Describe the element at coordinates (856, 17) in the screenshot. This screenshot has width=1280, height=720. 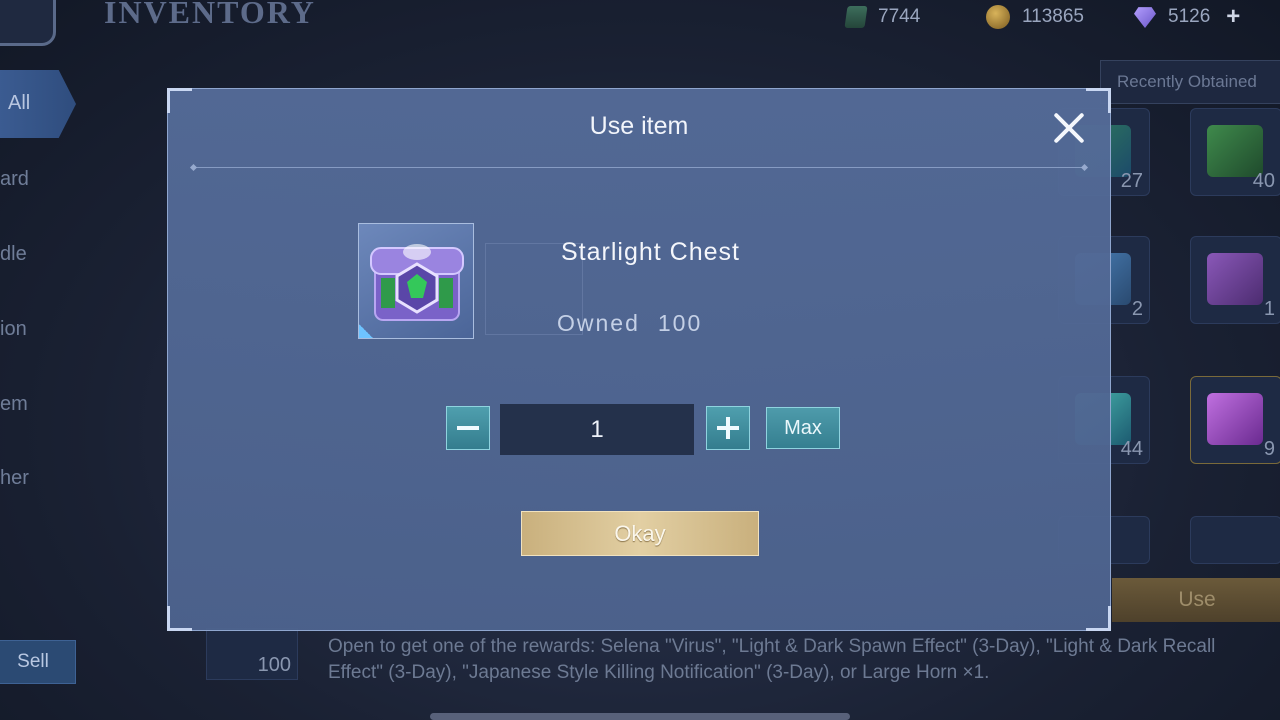
I see `battle-point-ticket-icon` at that location.